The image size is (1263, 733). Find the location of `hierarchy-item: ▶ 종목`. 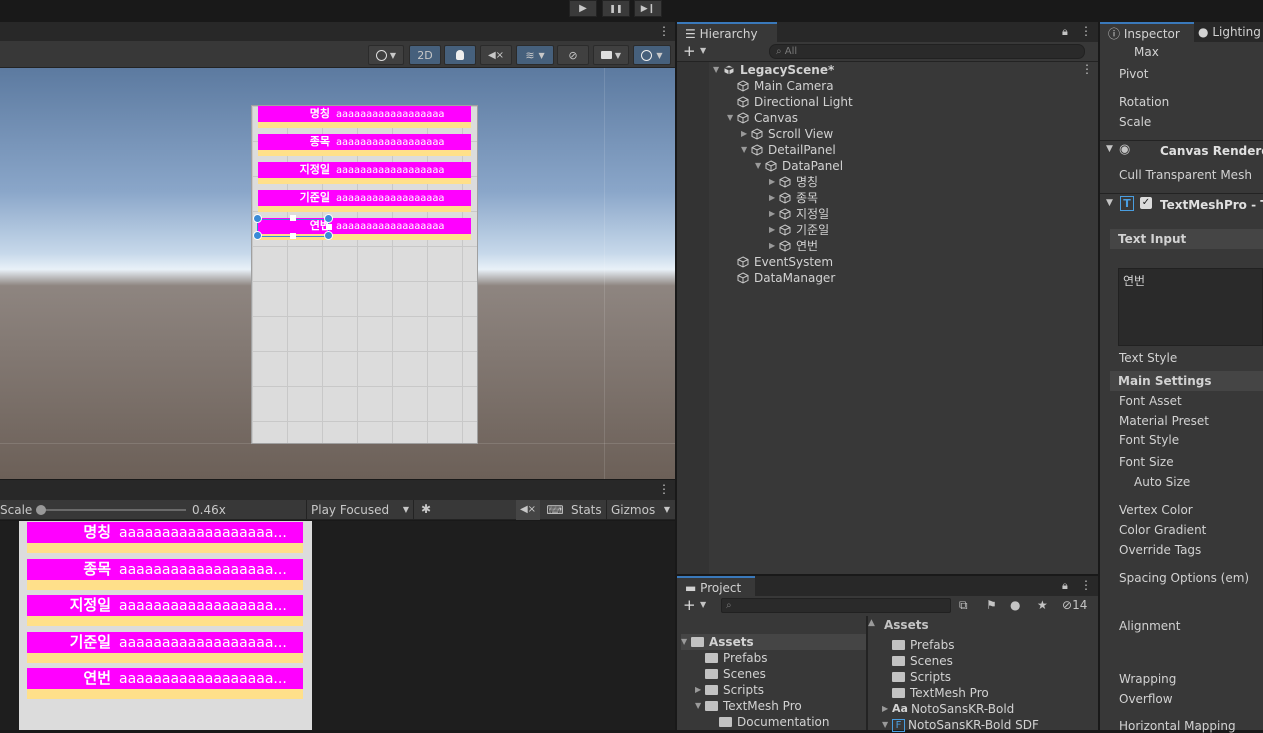

hierarchy-item: ▶ 종목 is located at coordinates (887, 198).